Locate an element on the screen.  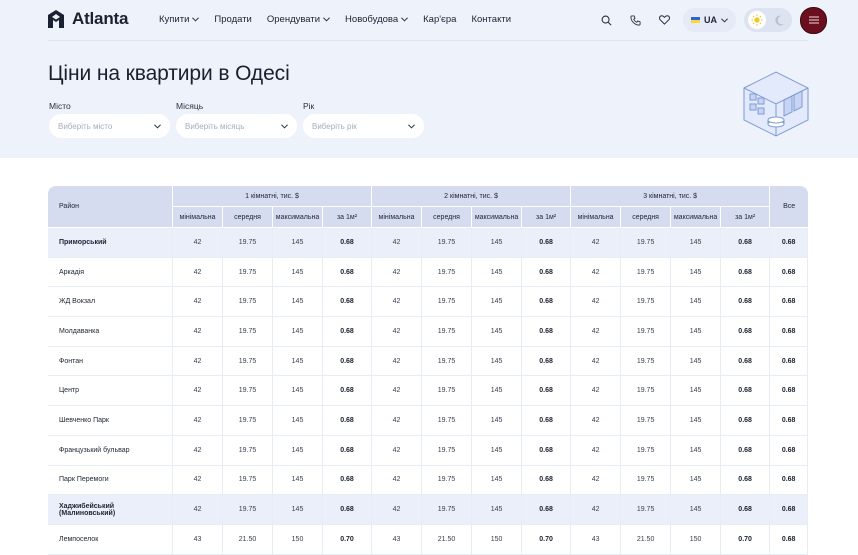
district-name: Хаджибейський (Малиновський) is located at coordinates (110, 510).